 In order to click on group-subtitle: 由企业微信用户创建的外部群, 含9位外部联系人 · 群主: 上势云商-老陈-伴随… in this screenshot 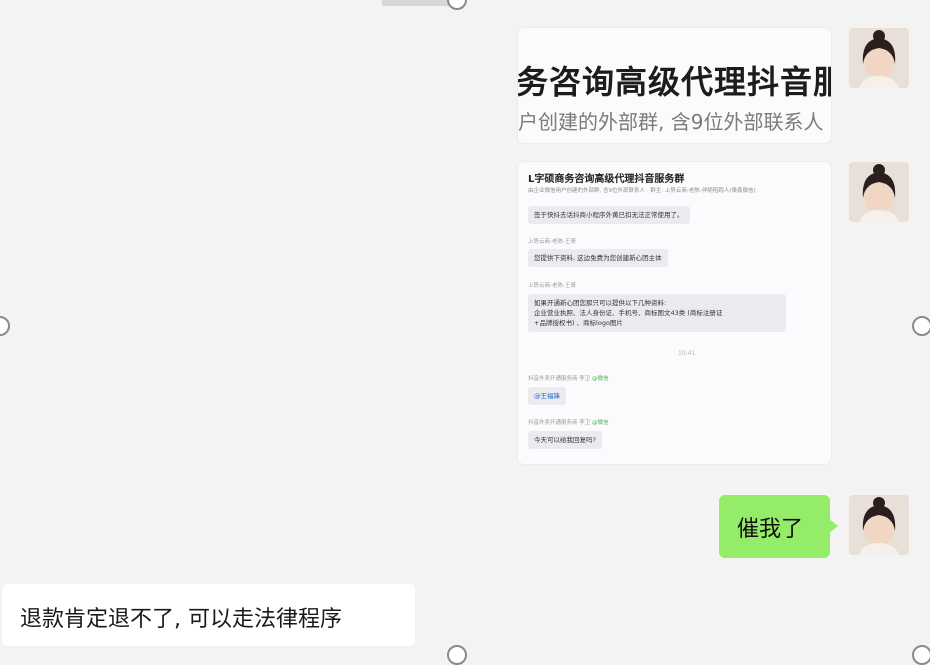, I will do `click(642, 191)`.